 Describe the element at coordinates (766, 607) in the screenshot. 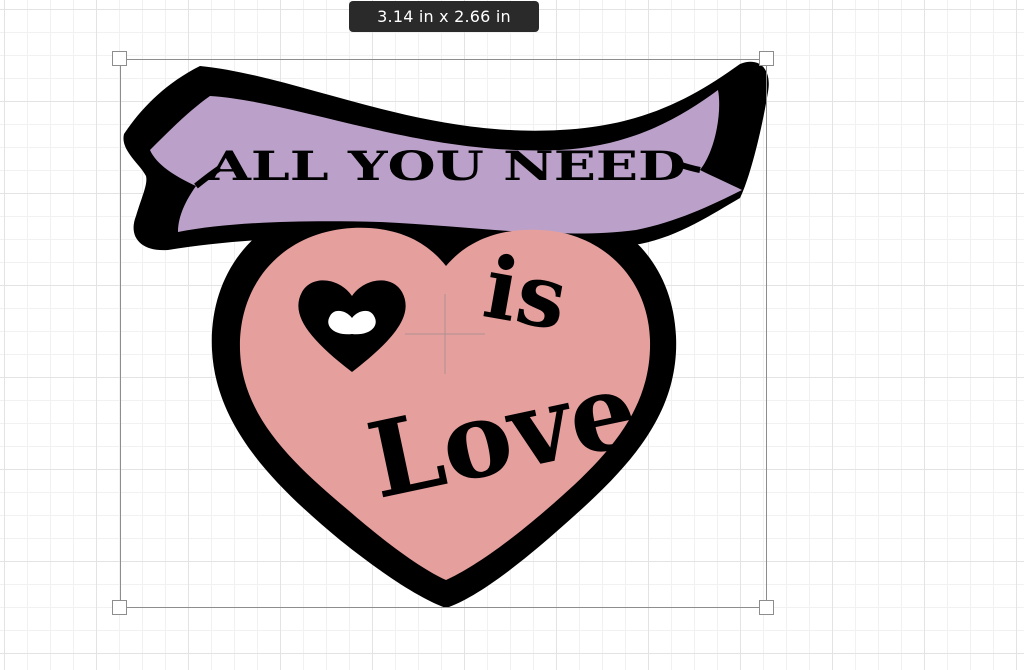

I see `resize-handle-bottom-right` at that location.